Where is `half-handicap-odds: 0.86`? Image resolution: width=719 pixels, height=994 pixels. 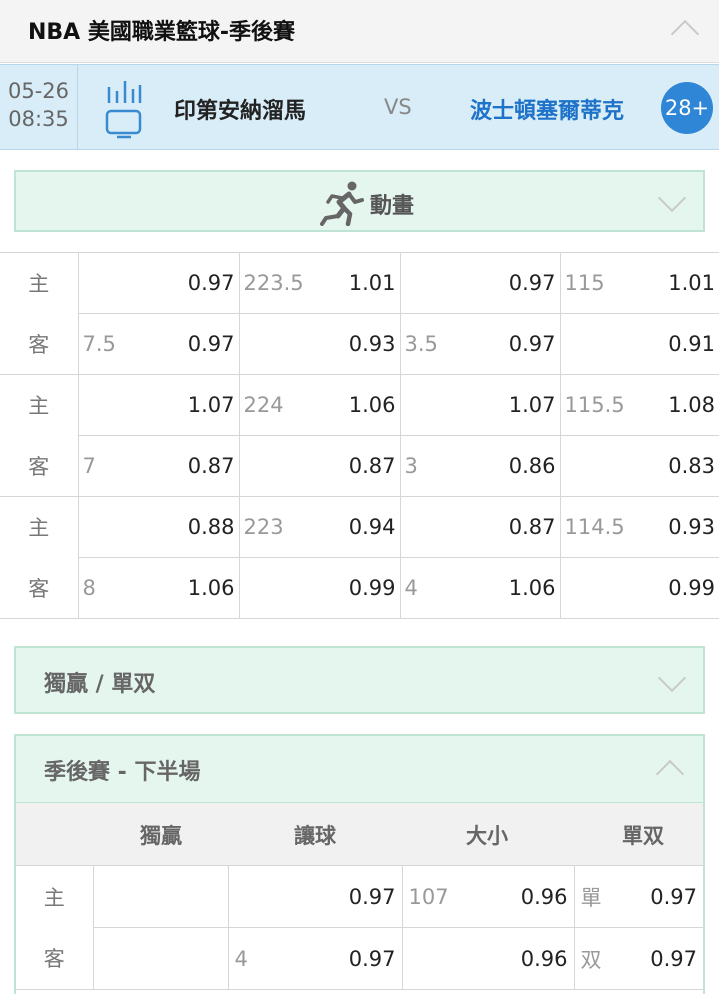
half-handicap-odds: 0.86 is located at coordinates (512, 466).